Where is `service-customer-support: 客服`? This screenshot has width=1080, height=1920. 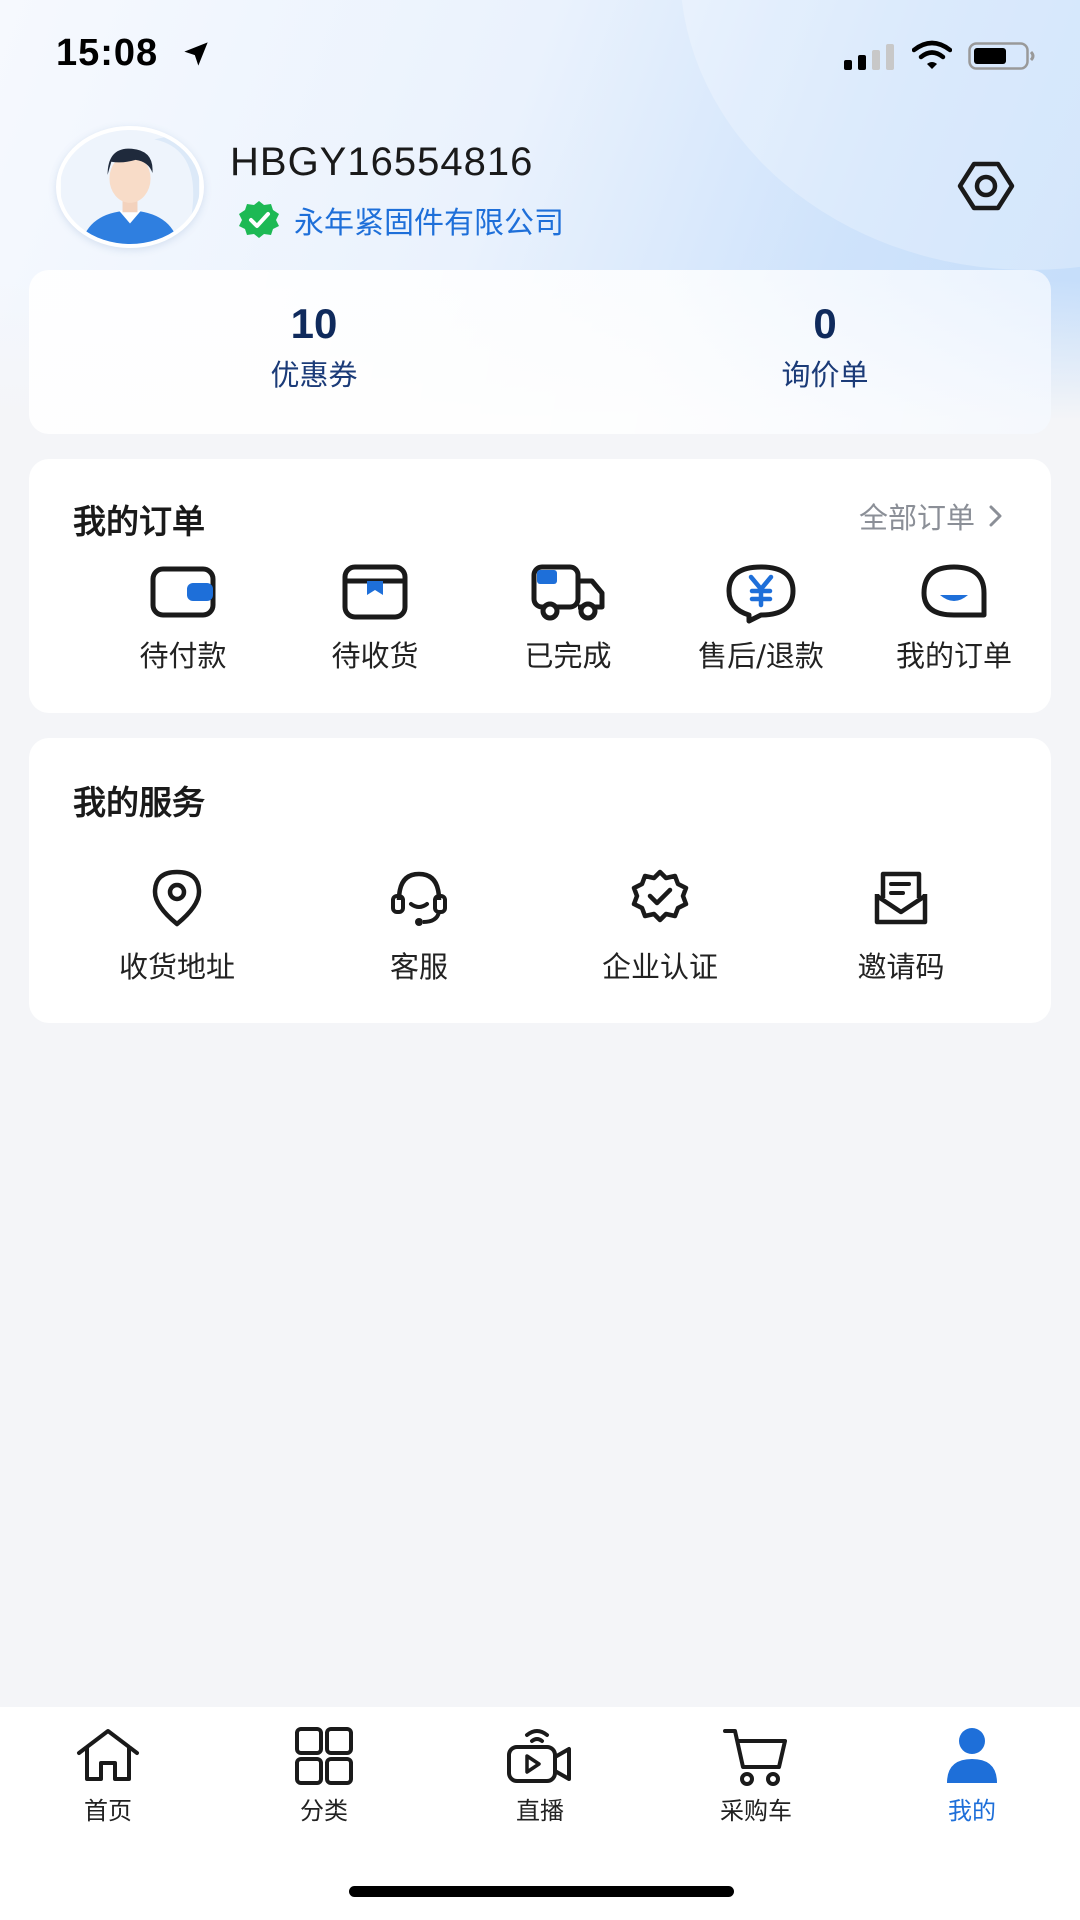
service-customer-support: 客服 is located at coordinates (419, 926).